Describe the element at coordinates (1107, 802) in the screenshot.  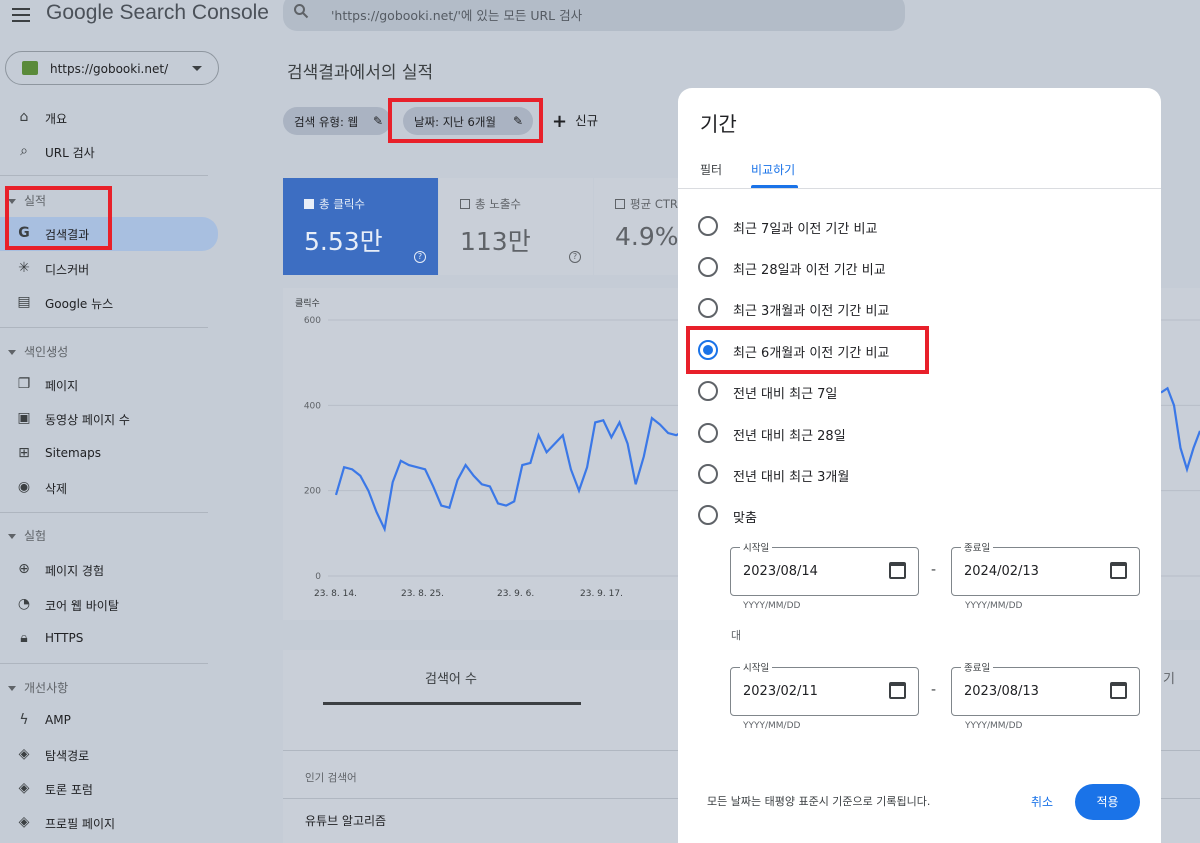
I see `apply-button: 적용` at that location.